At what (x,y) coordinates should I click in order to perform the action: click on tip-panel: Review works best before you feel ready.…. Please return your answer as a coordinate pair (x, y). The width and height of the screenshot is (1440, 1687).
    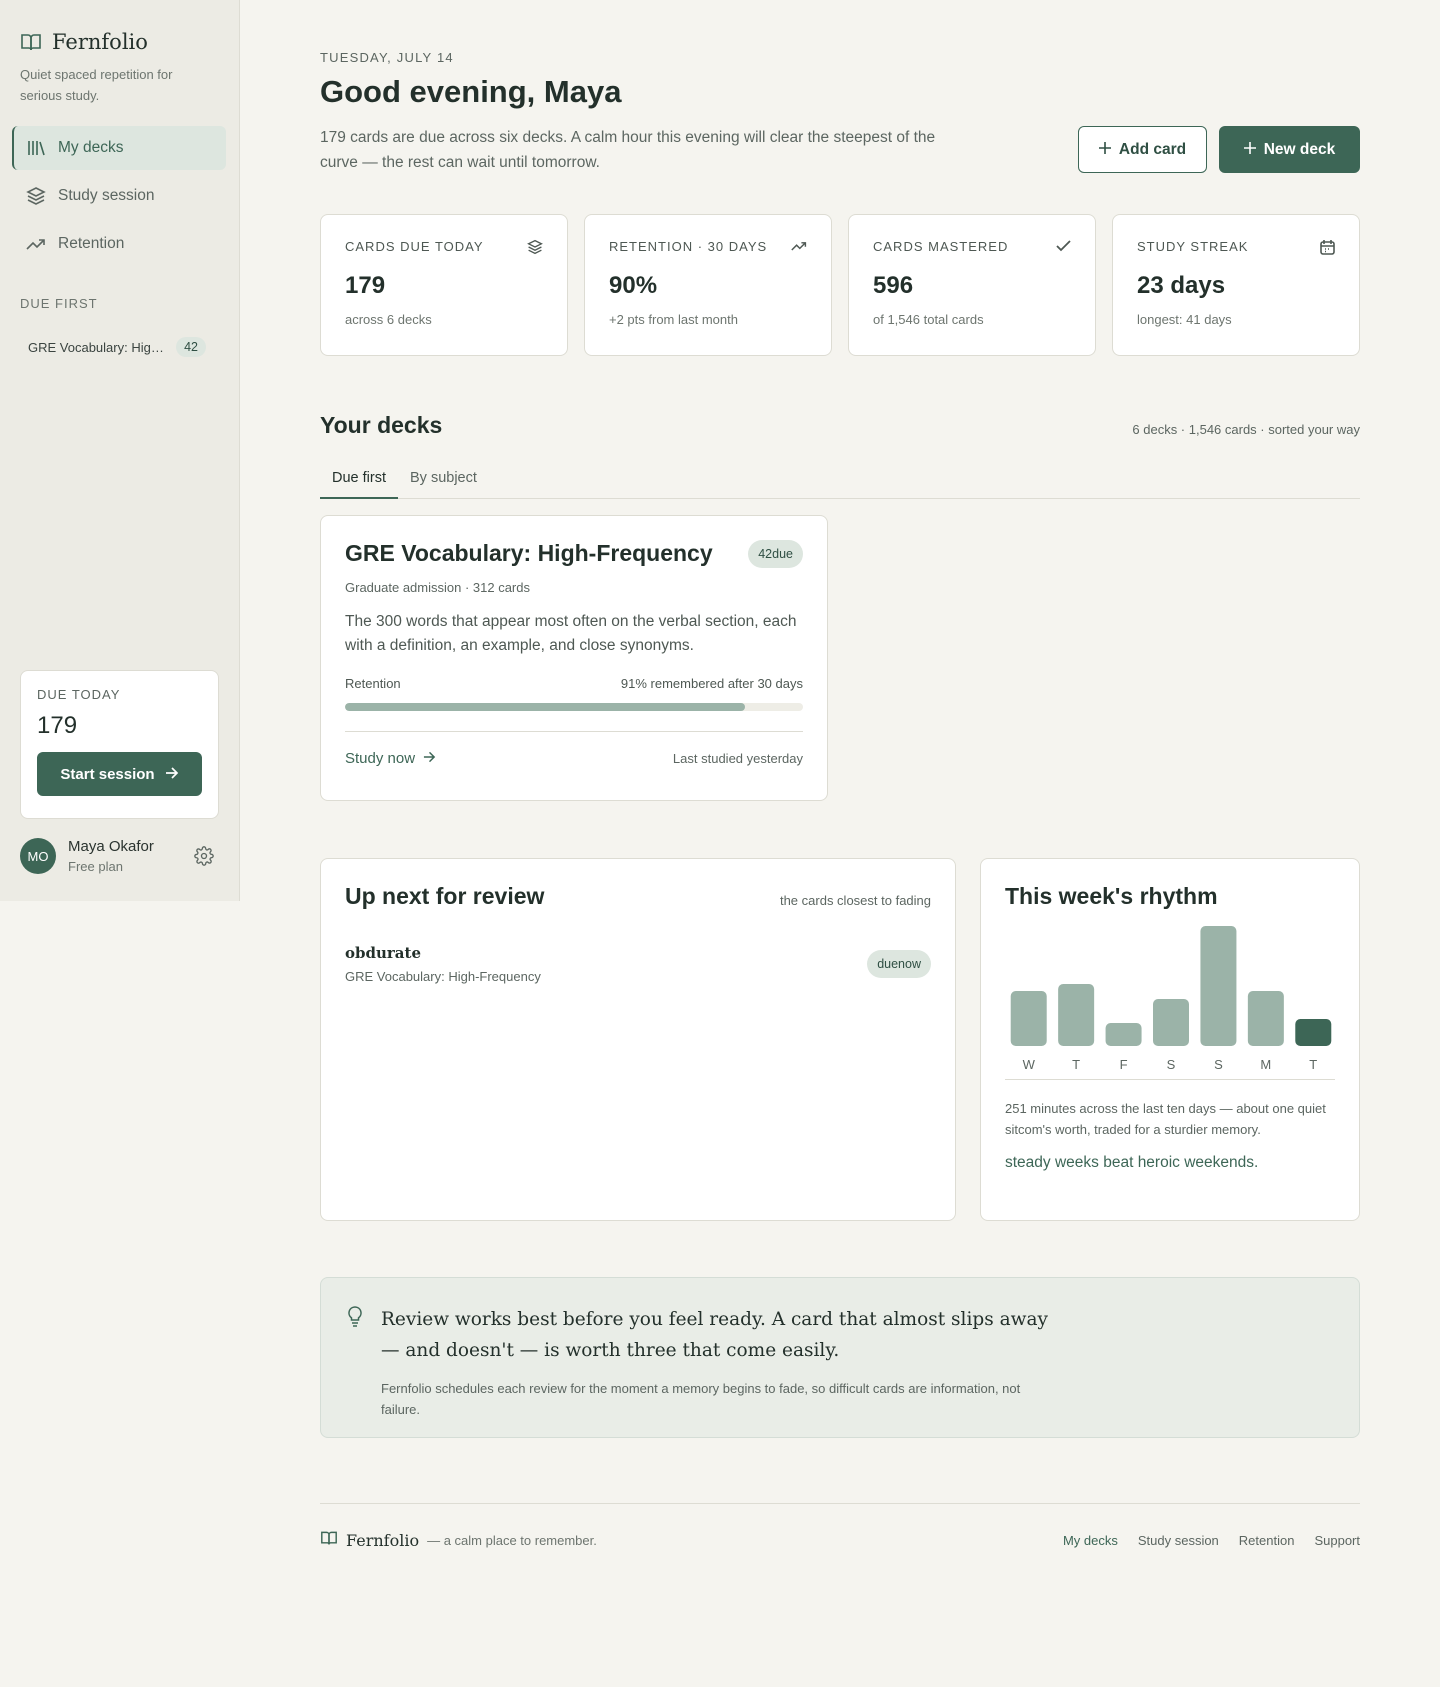
    Looking at the image, I should click on (840, 1357).